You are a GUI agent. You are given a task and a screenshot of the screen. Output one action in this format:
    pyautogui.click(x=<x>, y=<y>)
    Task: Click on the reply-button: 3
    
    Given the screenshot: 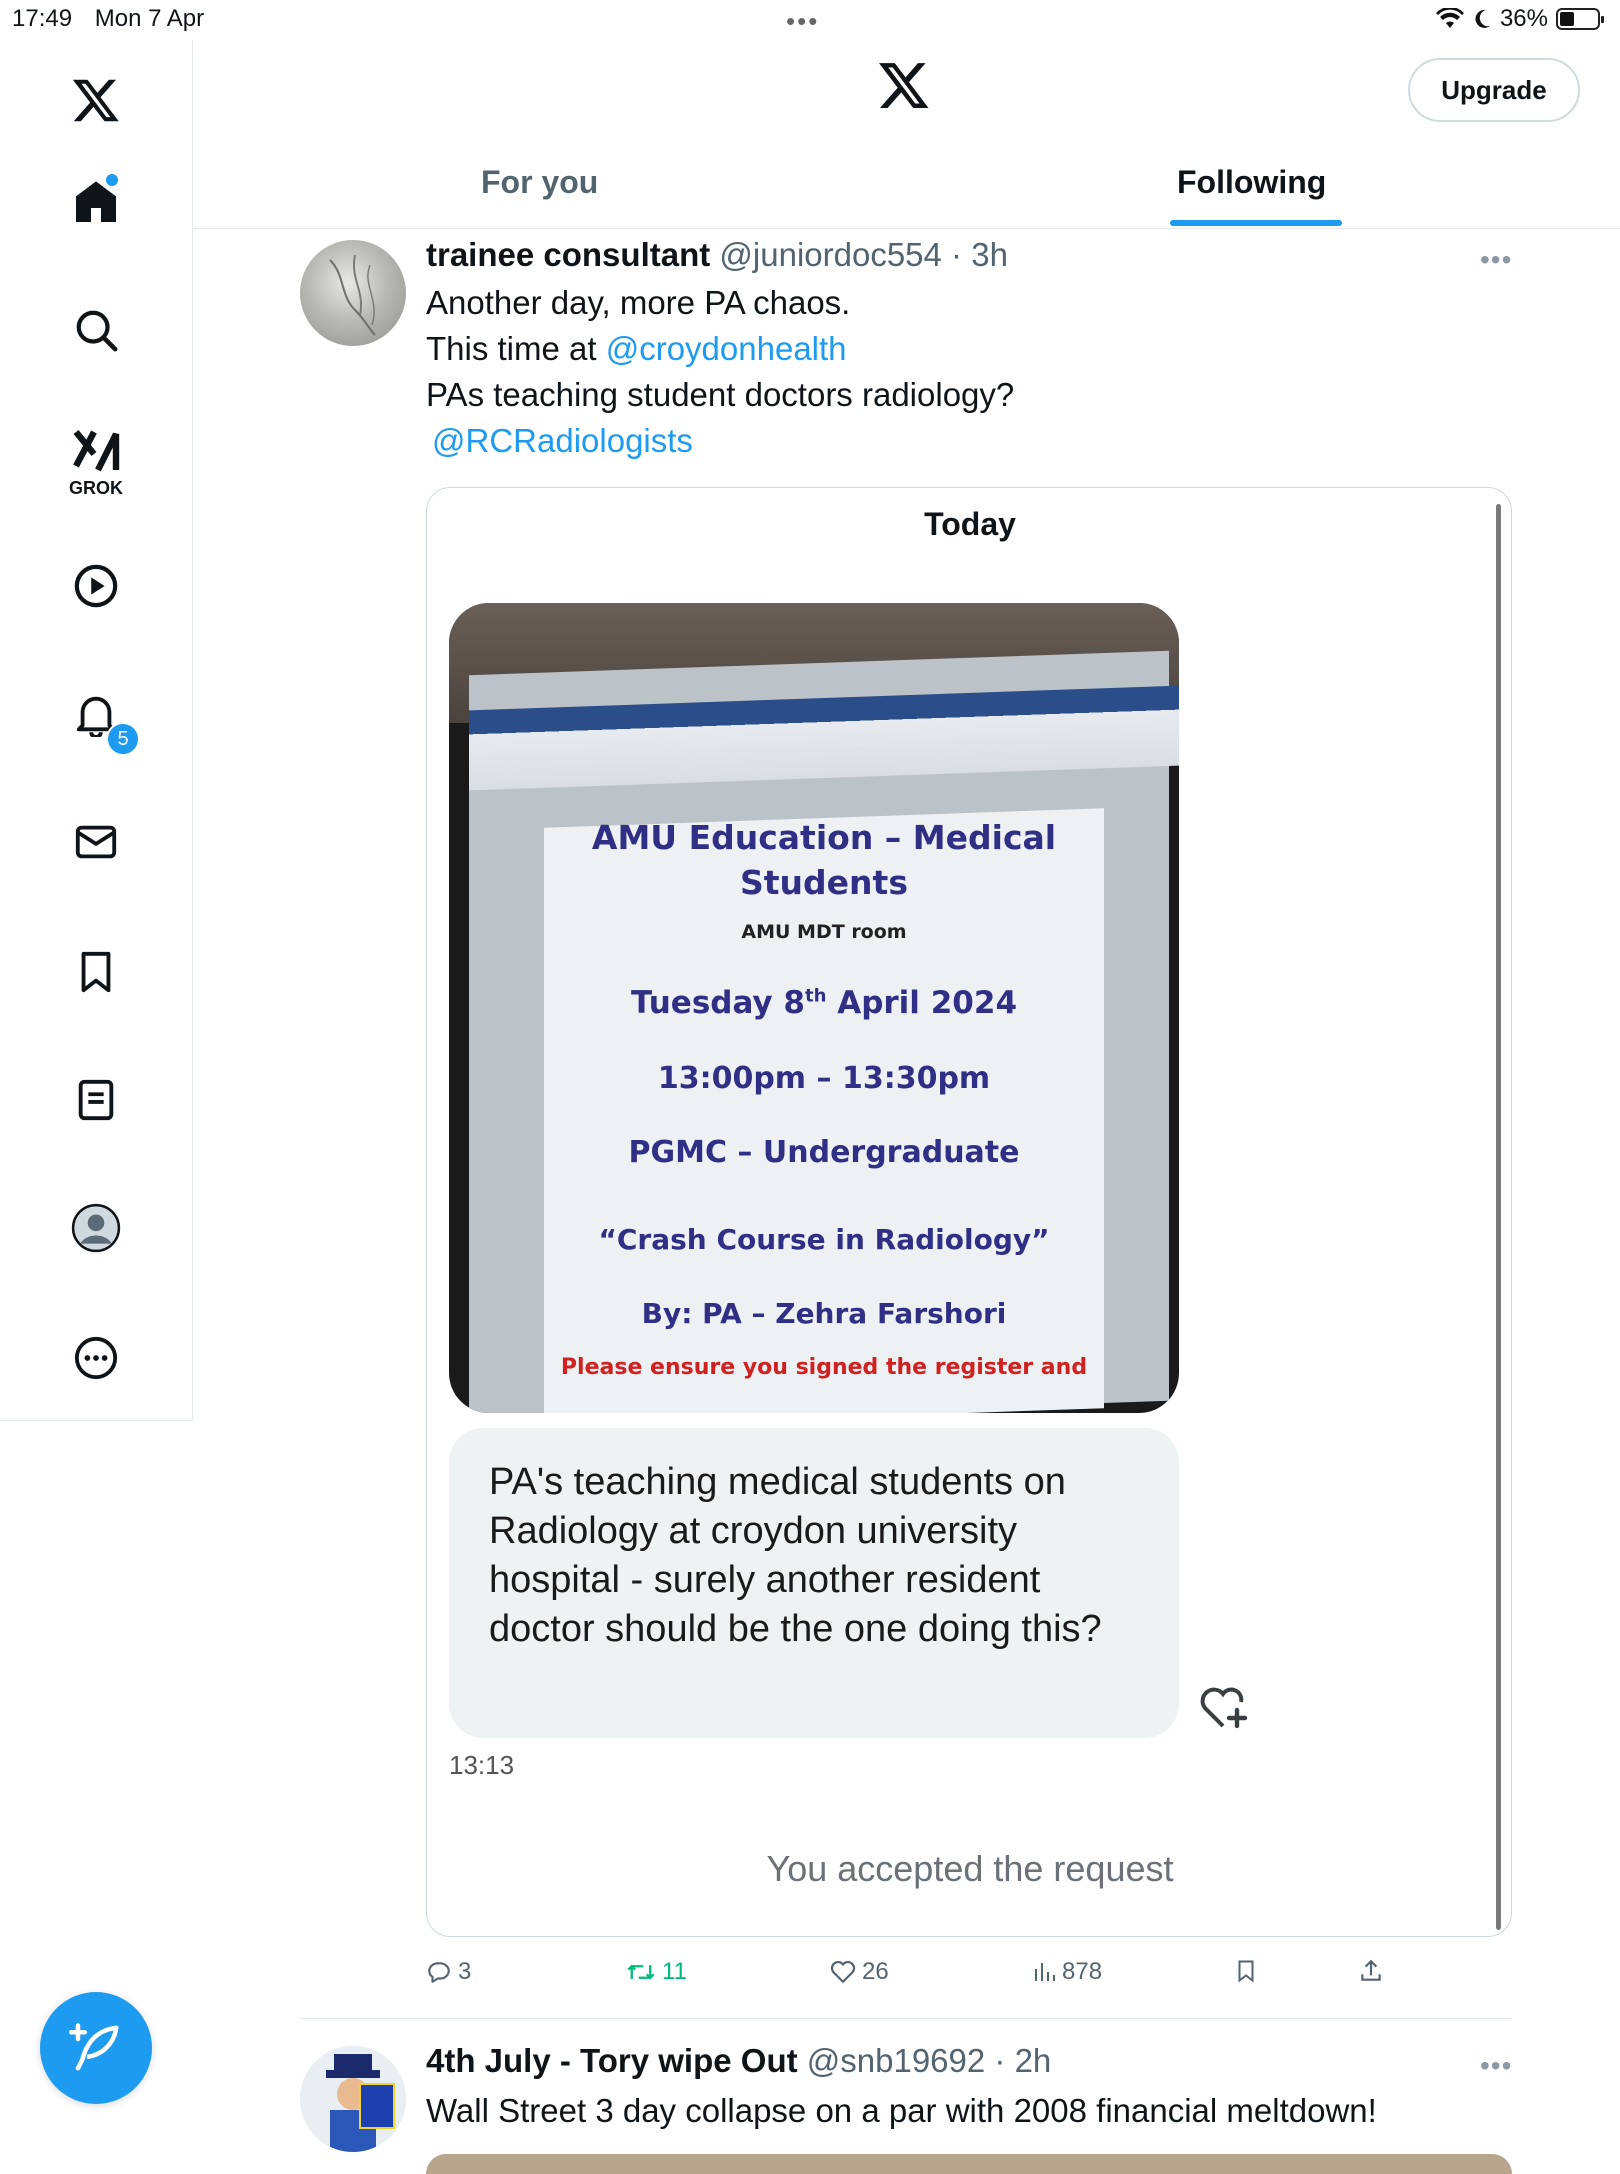 What is the action you would take?
    pyautogui.click(x=448, y=1972)
    